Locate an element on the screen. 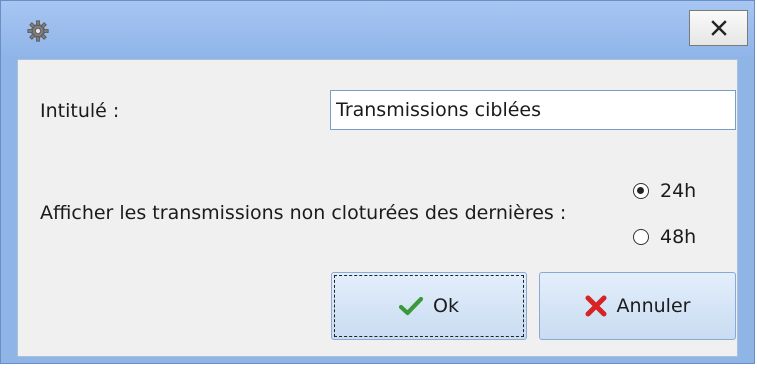 The image size is (757, 369). radio-24h-circle is located at coordinates (641, 191).